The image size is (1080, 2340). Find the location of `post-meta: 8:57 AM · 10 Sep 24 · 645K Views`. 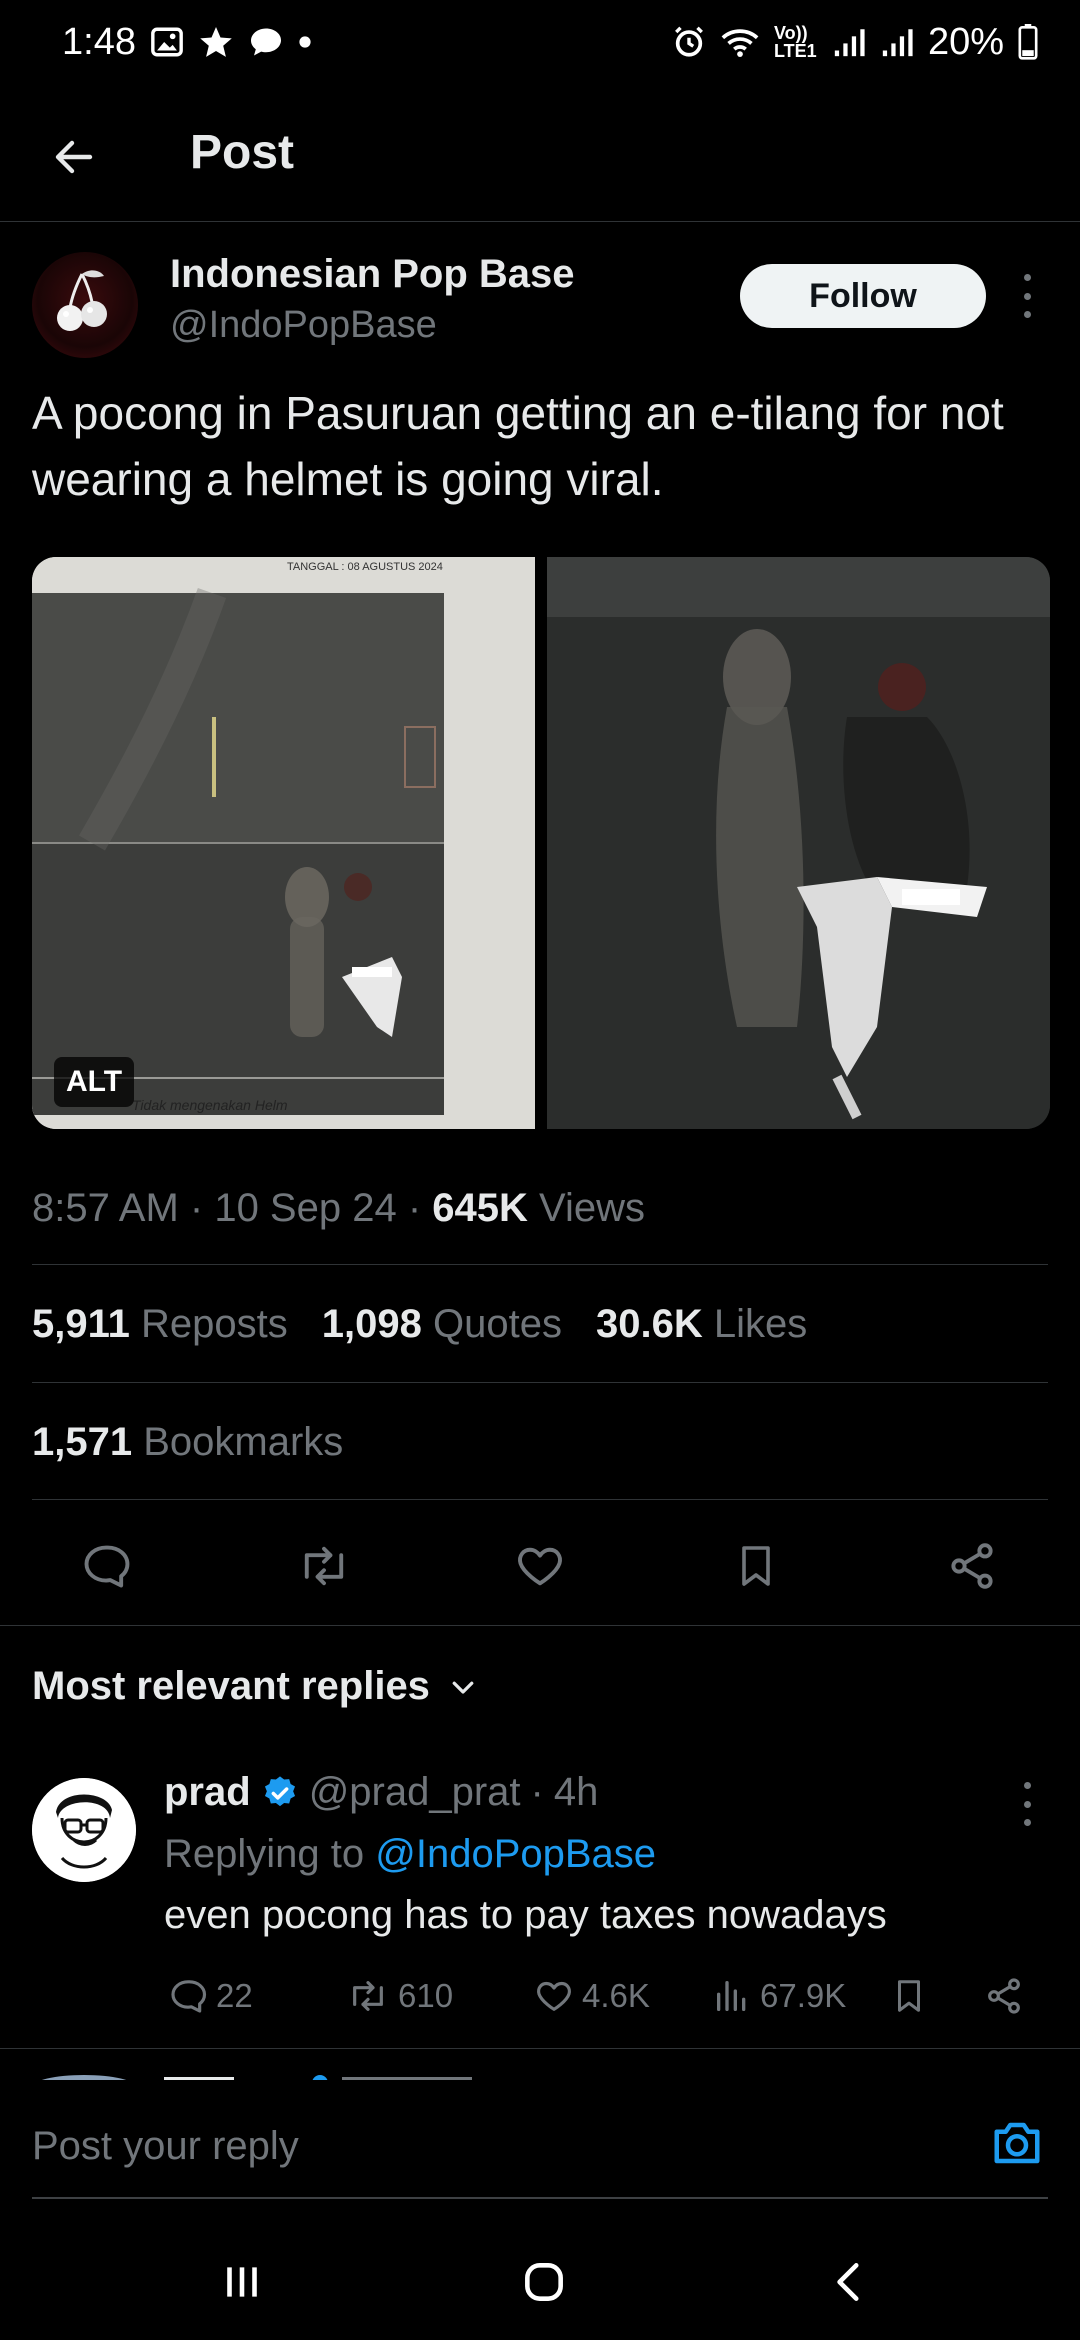

post-meta: 8:57 AM · 10 Sep 24 · 645K Views is located at coordinates (338, 1208).